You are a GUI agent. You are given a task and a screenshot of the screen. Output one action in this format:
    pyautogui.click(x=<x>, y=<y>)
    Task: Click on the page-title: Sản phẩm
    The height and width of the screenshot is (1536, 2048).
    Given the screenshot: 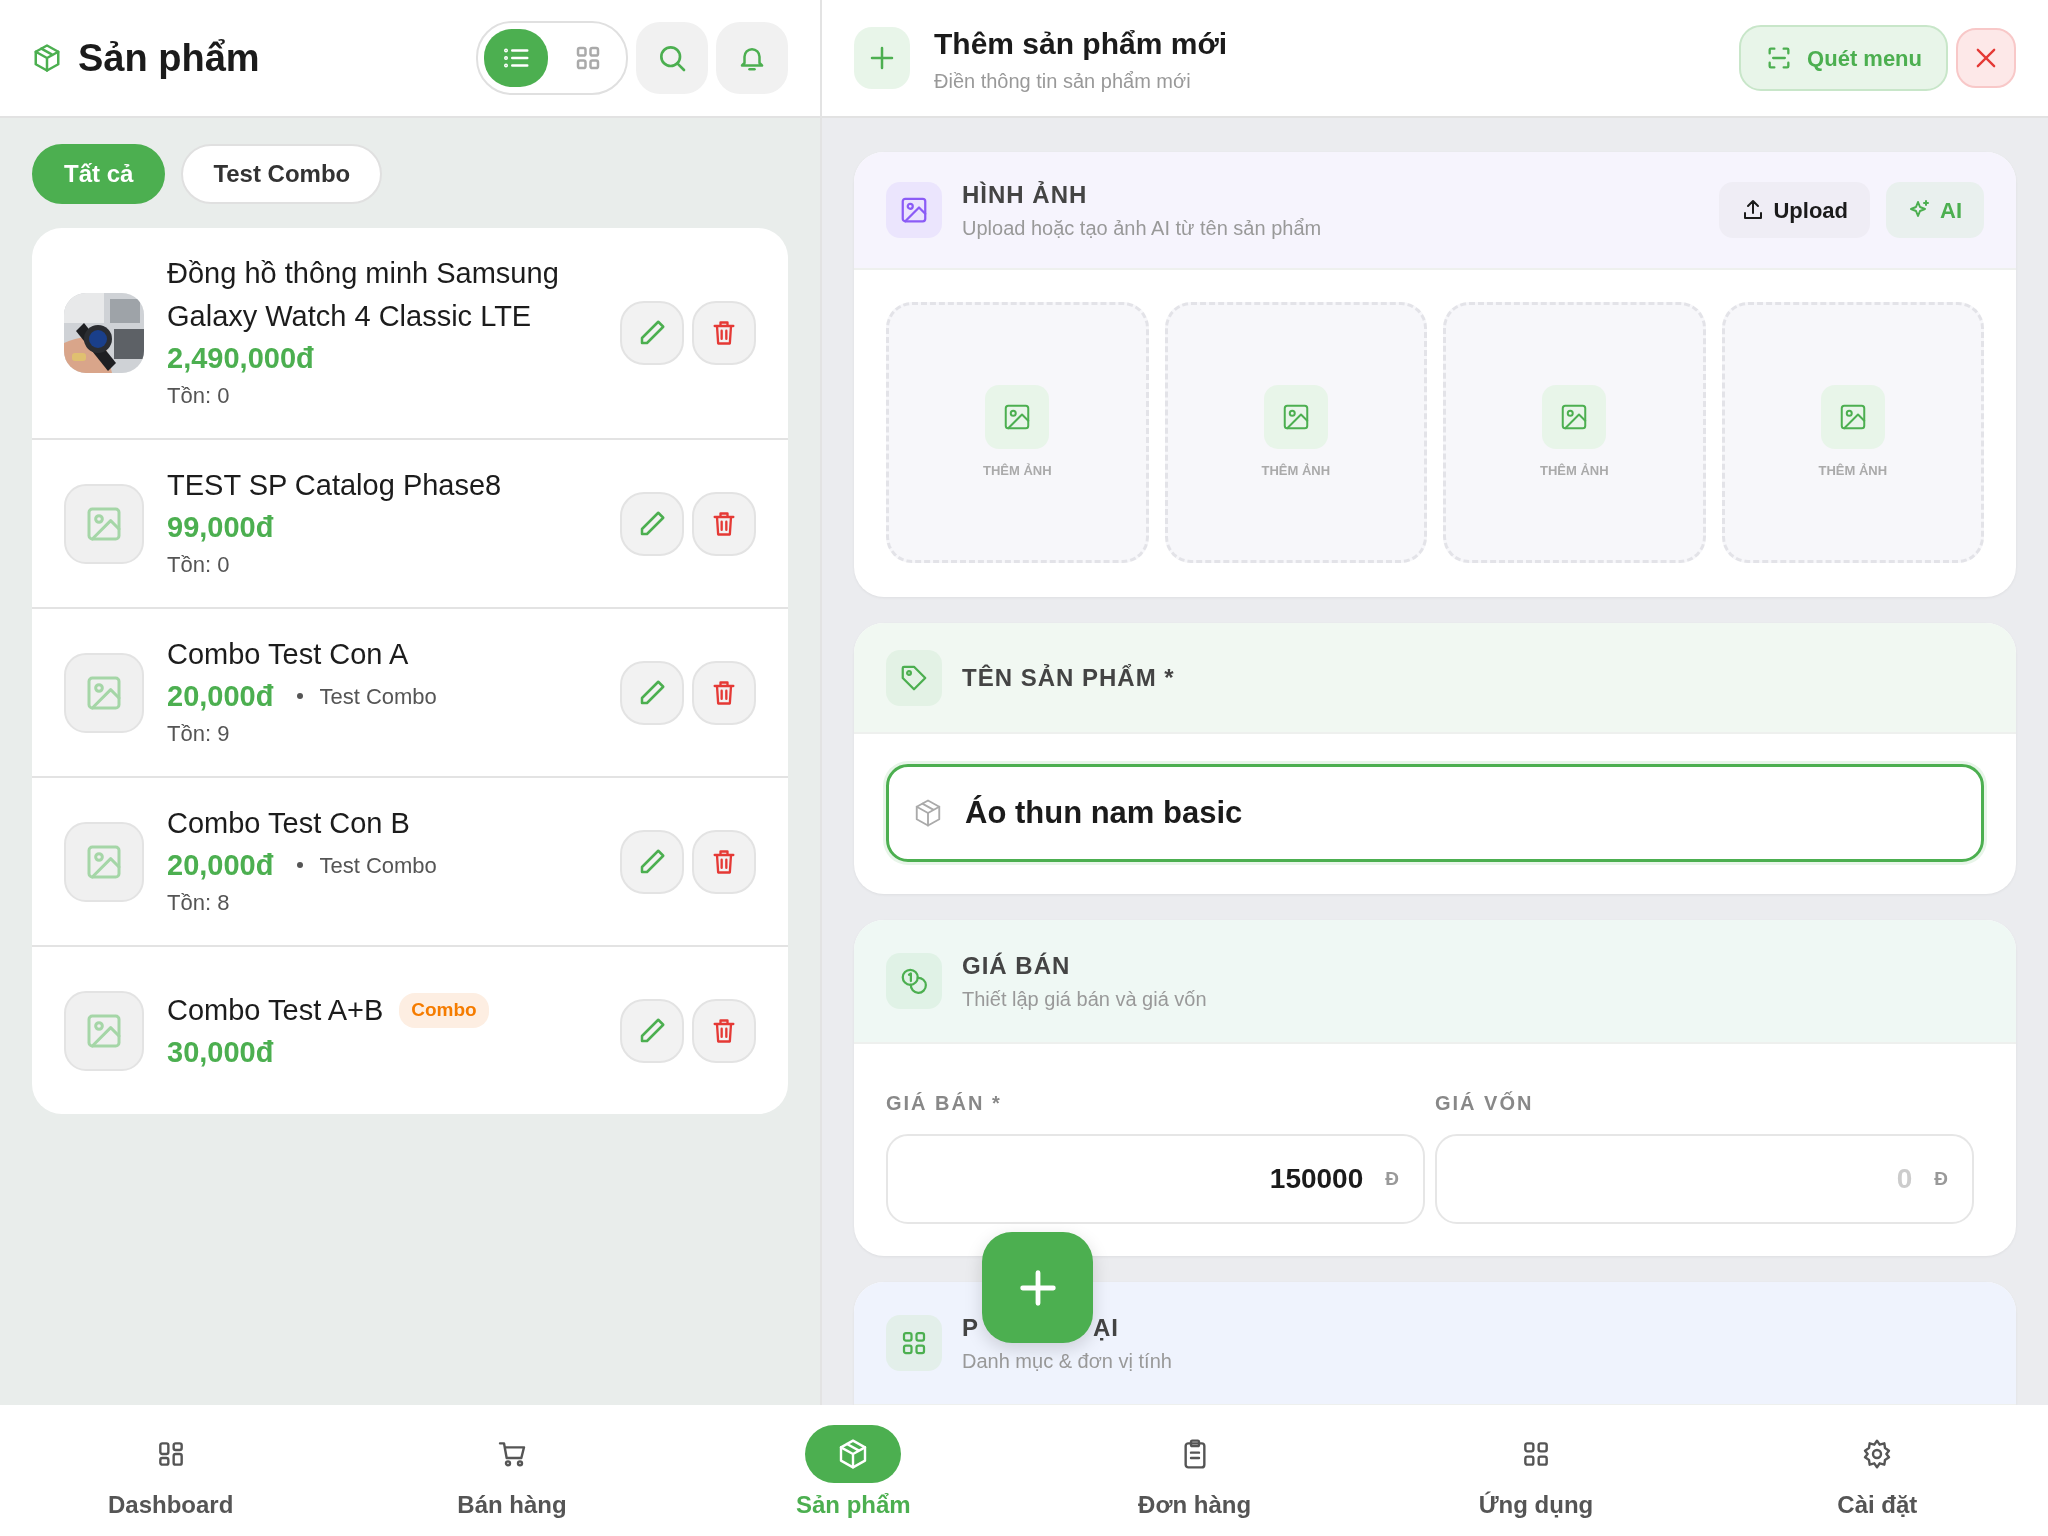 What is the action you would take?
    pyautogui.click(x=169, y=58)
    